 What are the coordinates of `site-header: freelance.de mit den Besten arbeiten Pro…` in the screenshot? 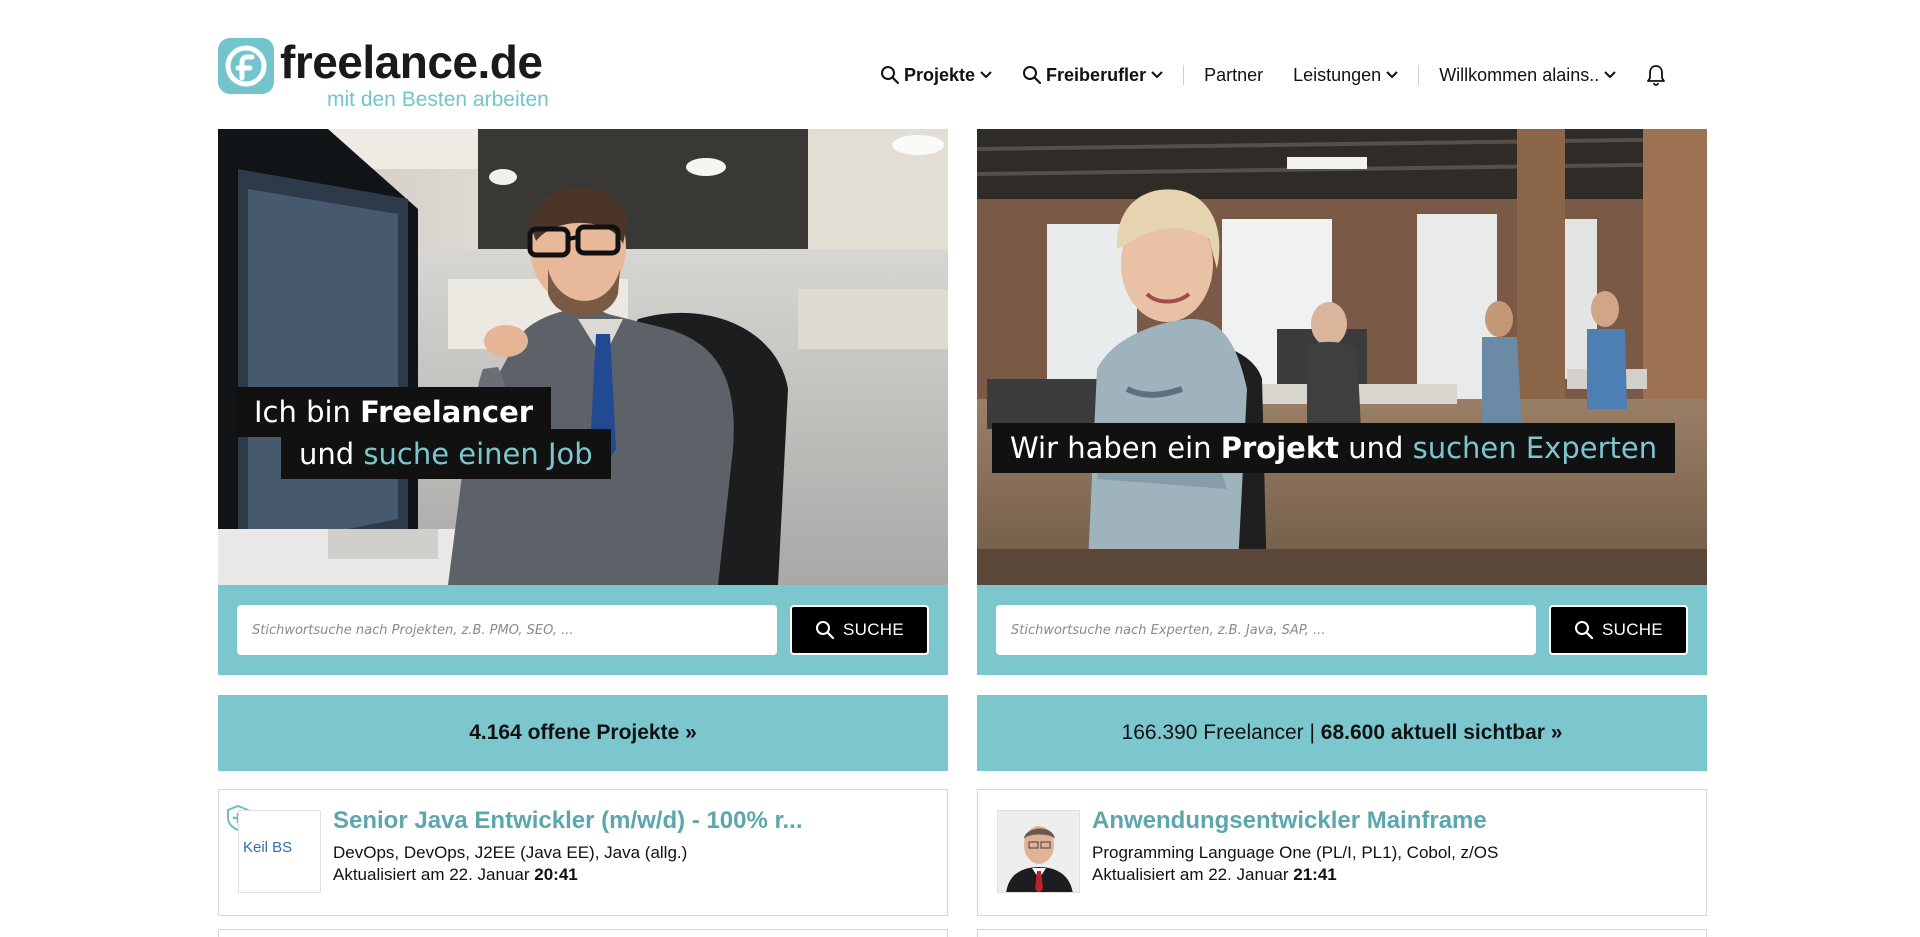 It's located at (960, 60).